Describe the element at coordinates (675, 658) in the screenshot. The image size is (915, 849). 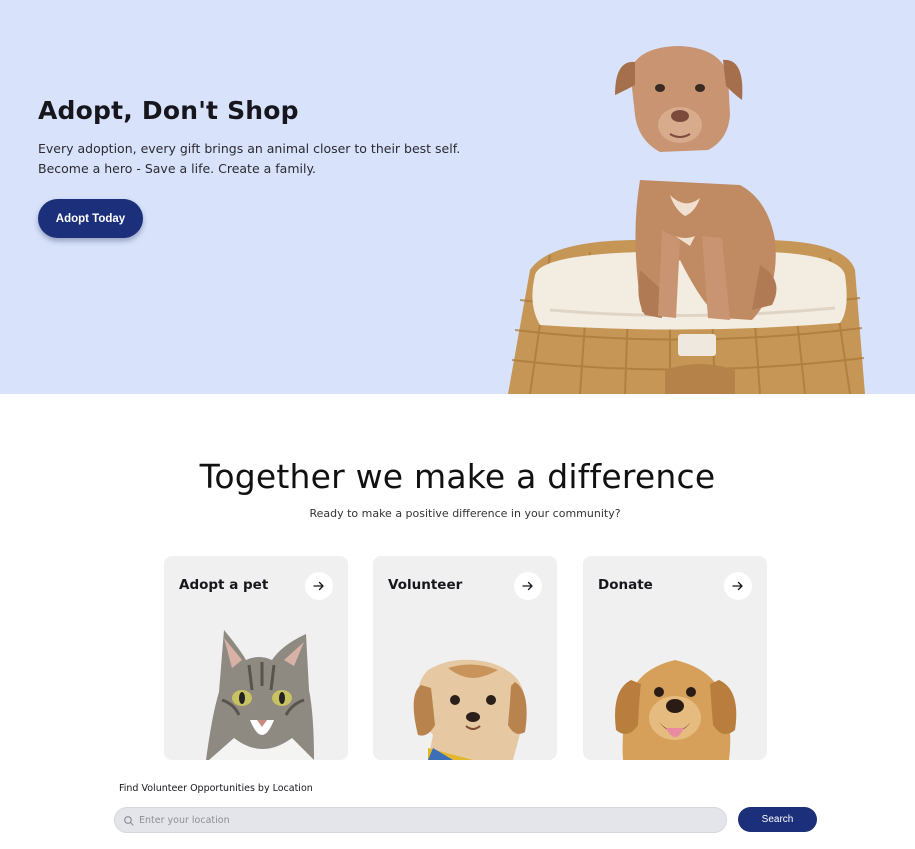
I see `donate-card: Donate` at that location.